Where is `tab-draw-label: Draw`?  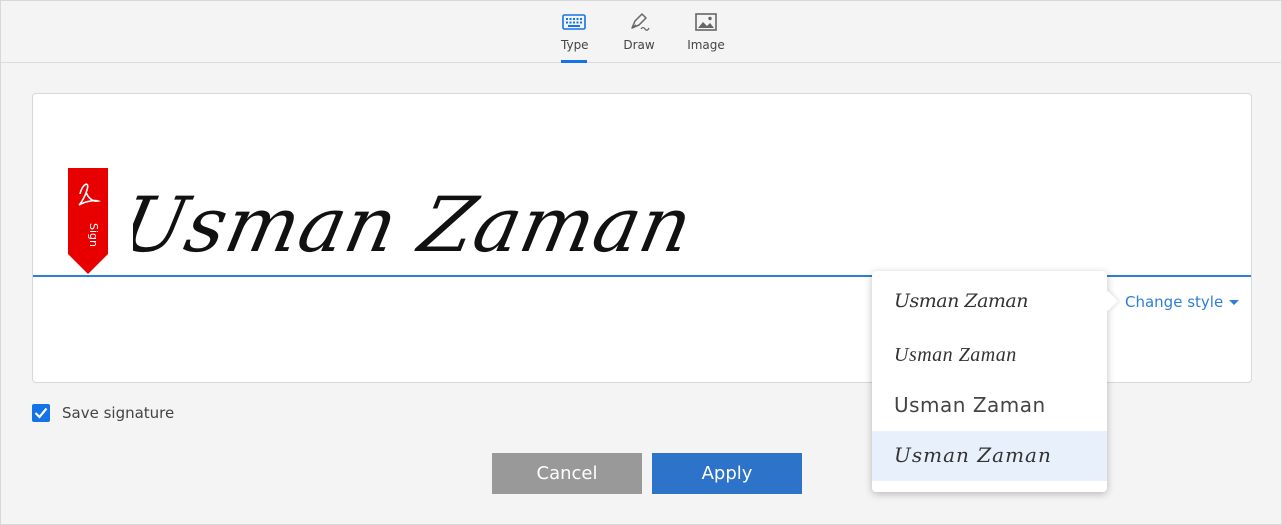 tab-draw-label: Draw is located at coordinates (639, 45).